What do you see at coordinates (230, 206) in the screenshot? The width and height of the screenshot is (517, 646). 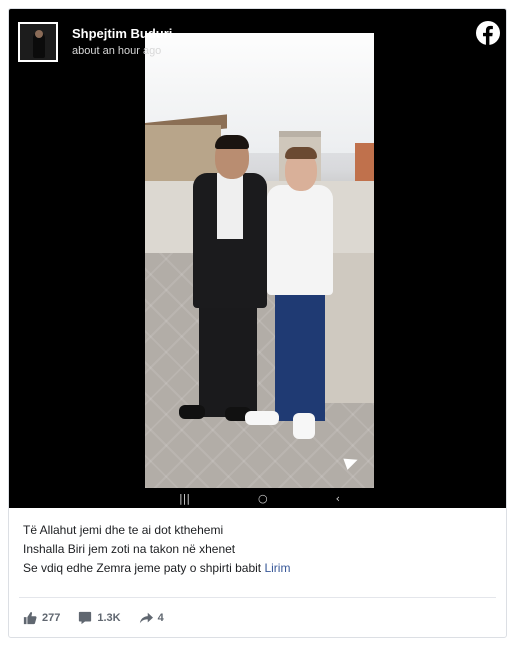 I see `photo-man-shirt` at bounding box center [230, 206].